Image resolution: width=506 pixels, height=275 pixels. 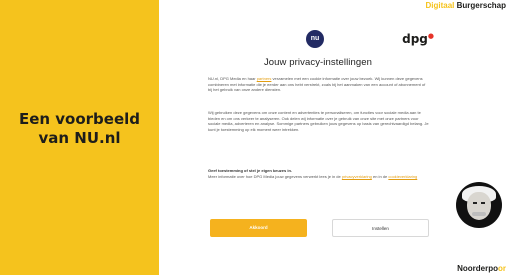 I want to click on nu-logo: nu, so click(x=315, y=39).